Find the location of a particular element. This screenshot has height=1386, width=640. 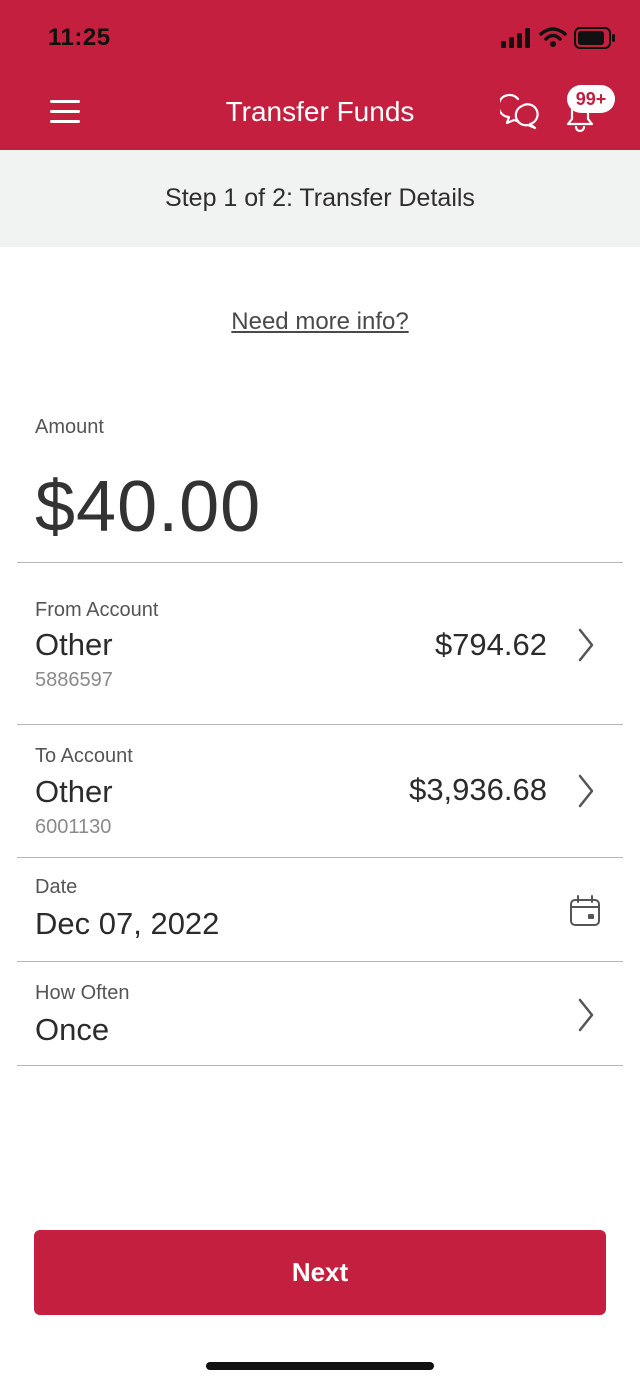

next-button: Next is located at coordinates (320, 1272).